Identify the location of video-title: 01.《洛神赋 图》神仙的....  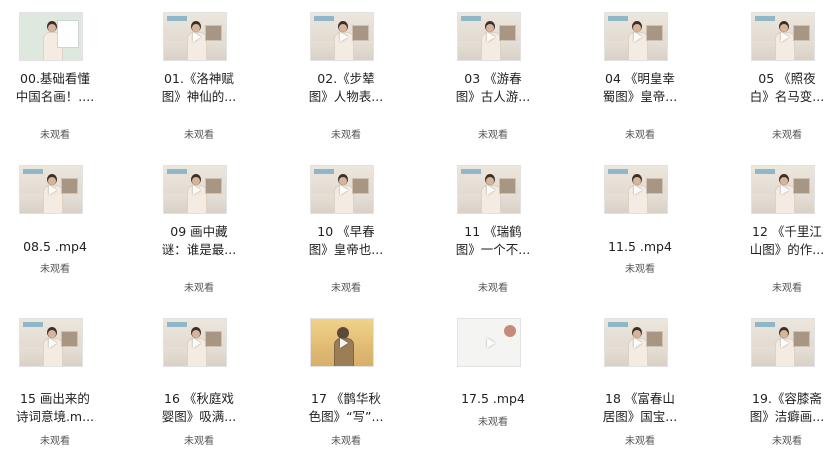
(199, 88).